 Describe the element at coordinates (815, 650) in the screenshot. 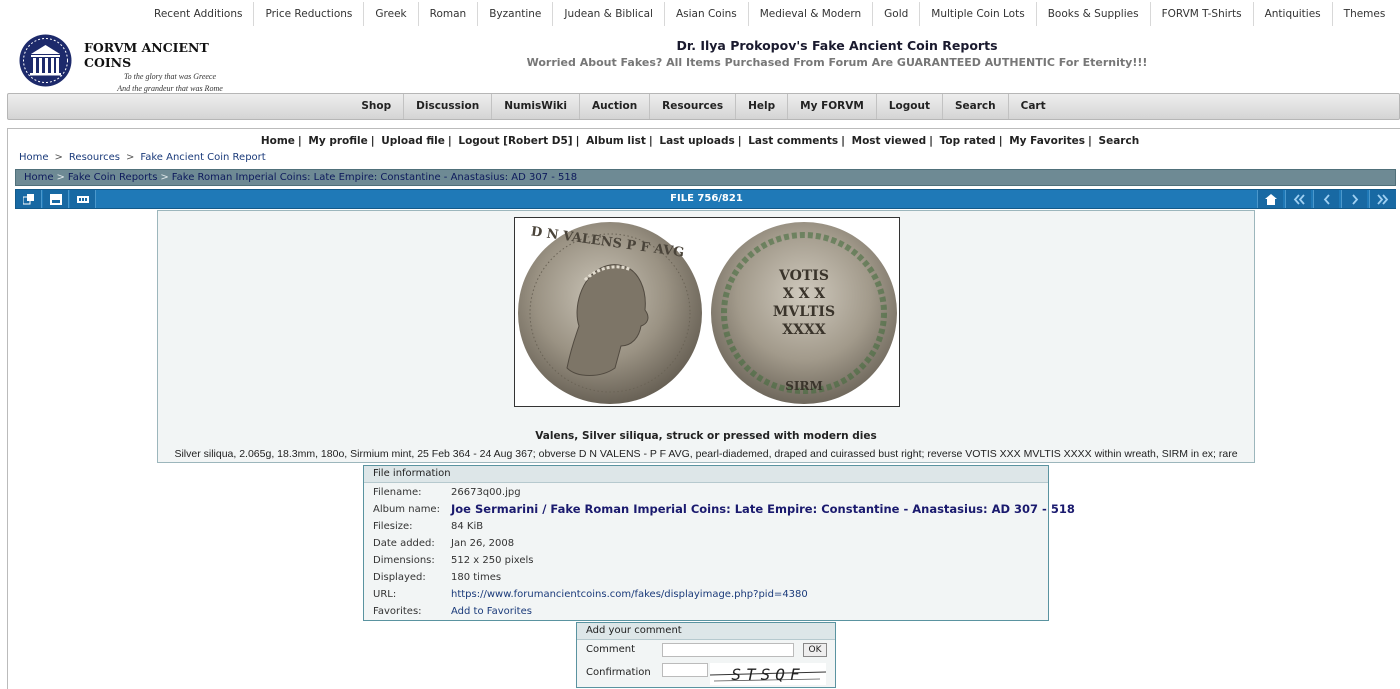

I see `ok-button: OK` at that location.